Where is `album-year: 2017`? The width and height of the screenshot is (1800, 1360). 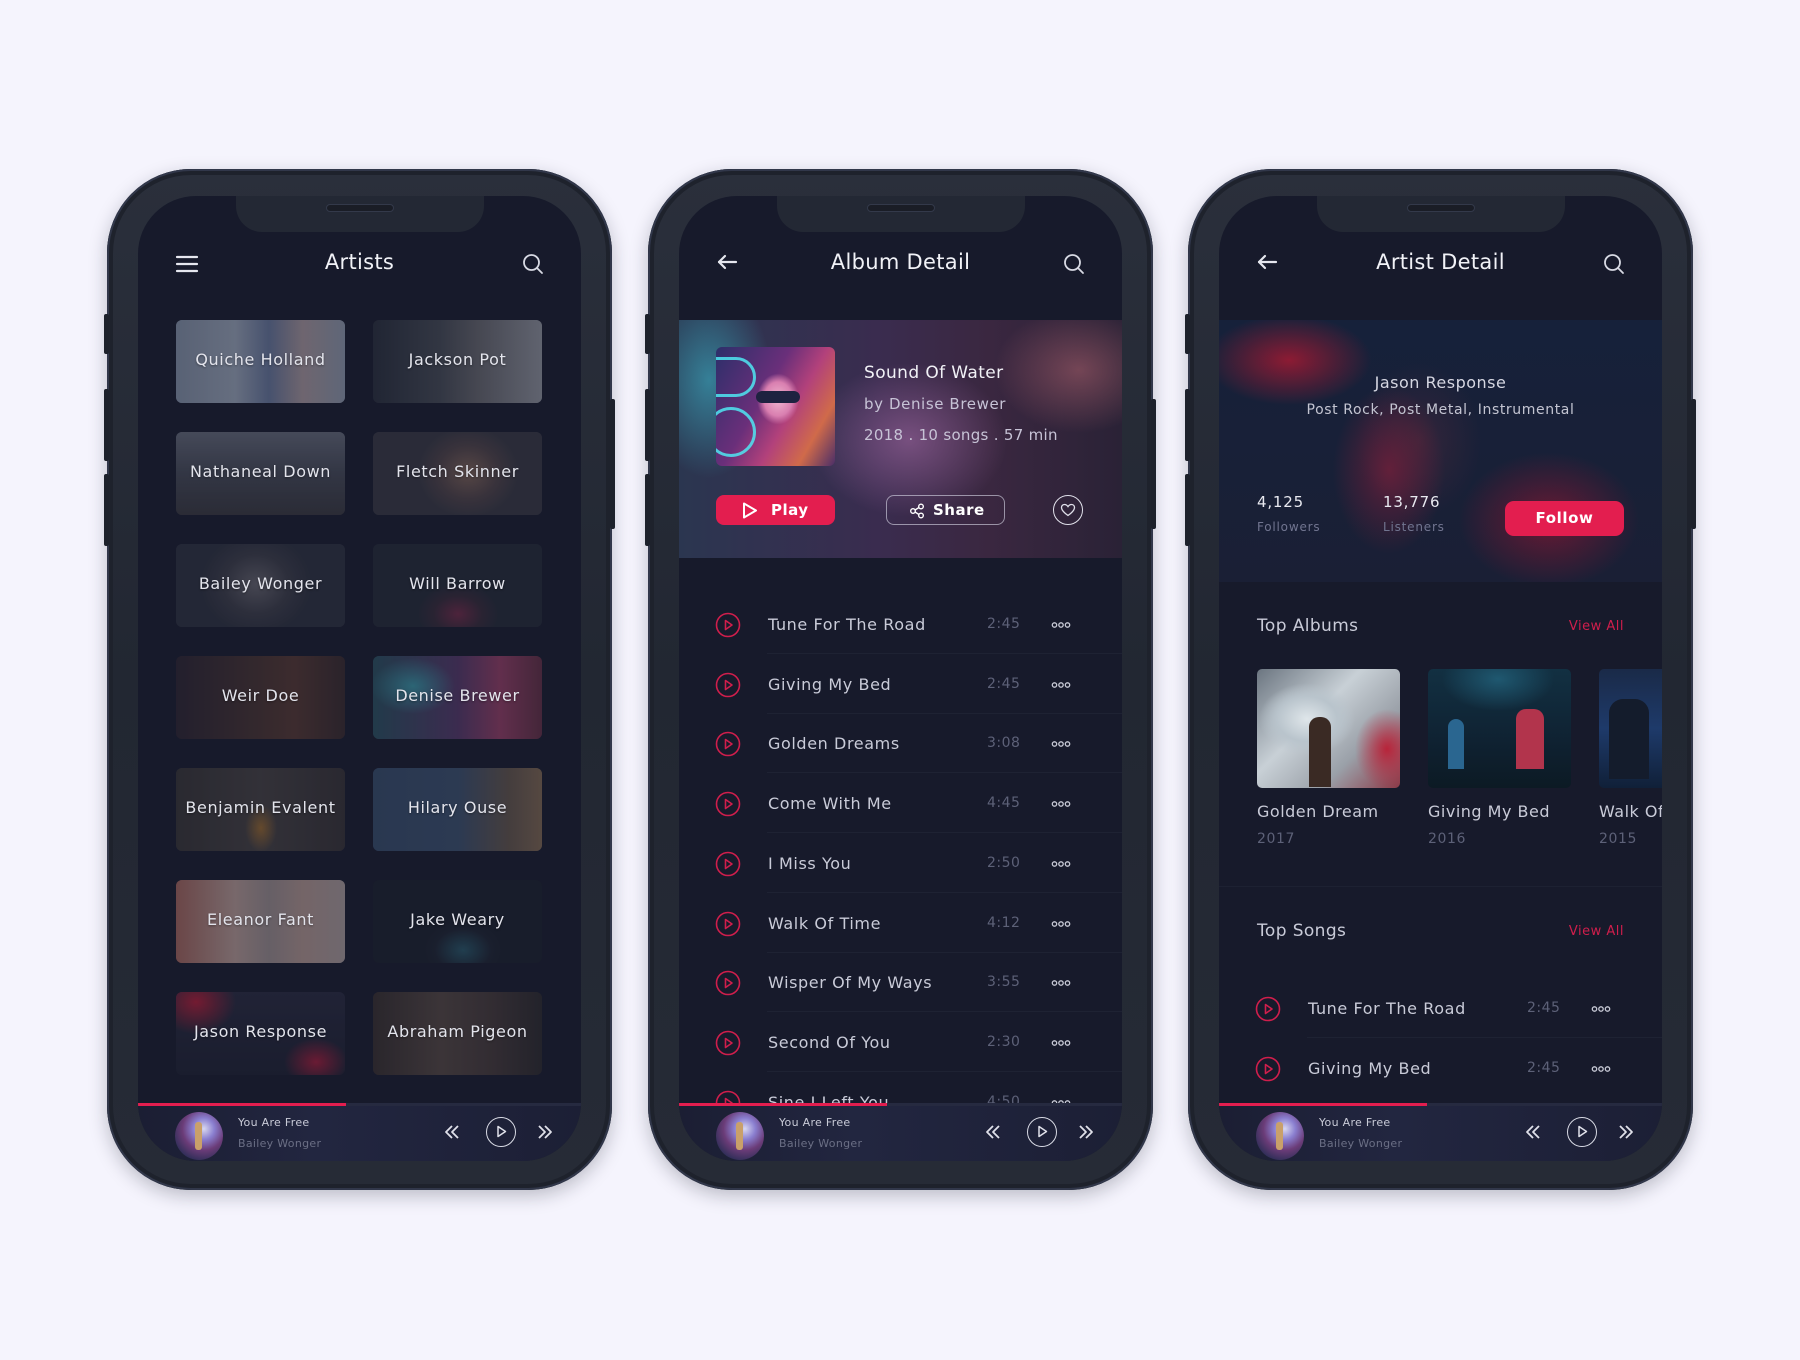 album-year: 2017 is located at coordinates (1276, 839).